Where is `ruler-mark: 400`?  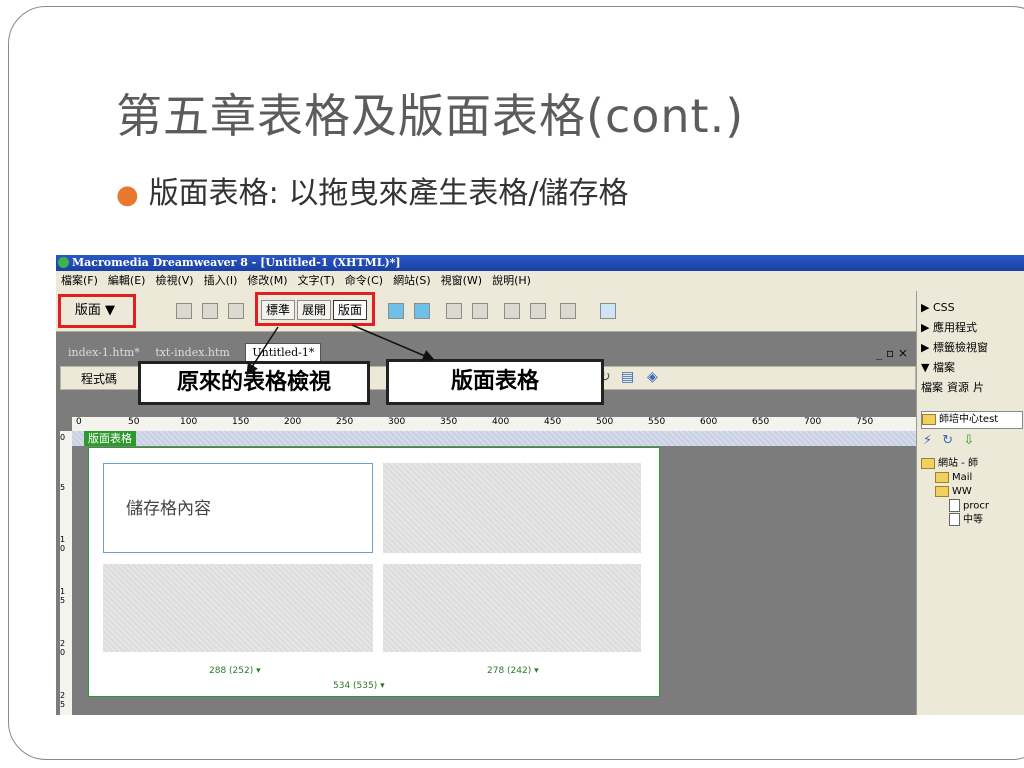 ruler-mark: 400 is located at coordinates (501, 422).